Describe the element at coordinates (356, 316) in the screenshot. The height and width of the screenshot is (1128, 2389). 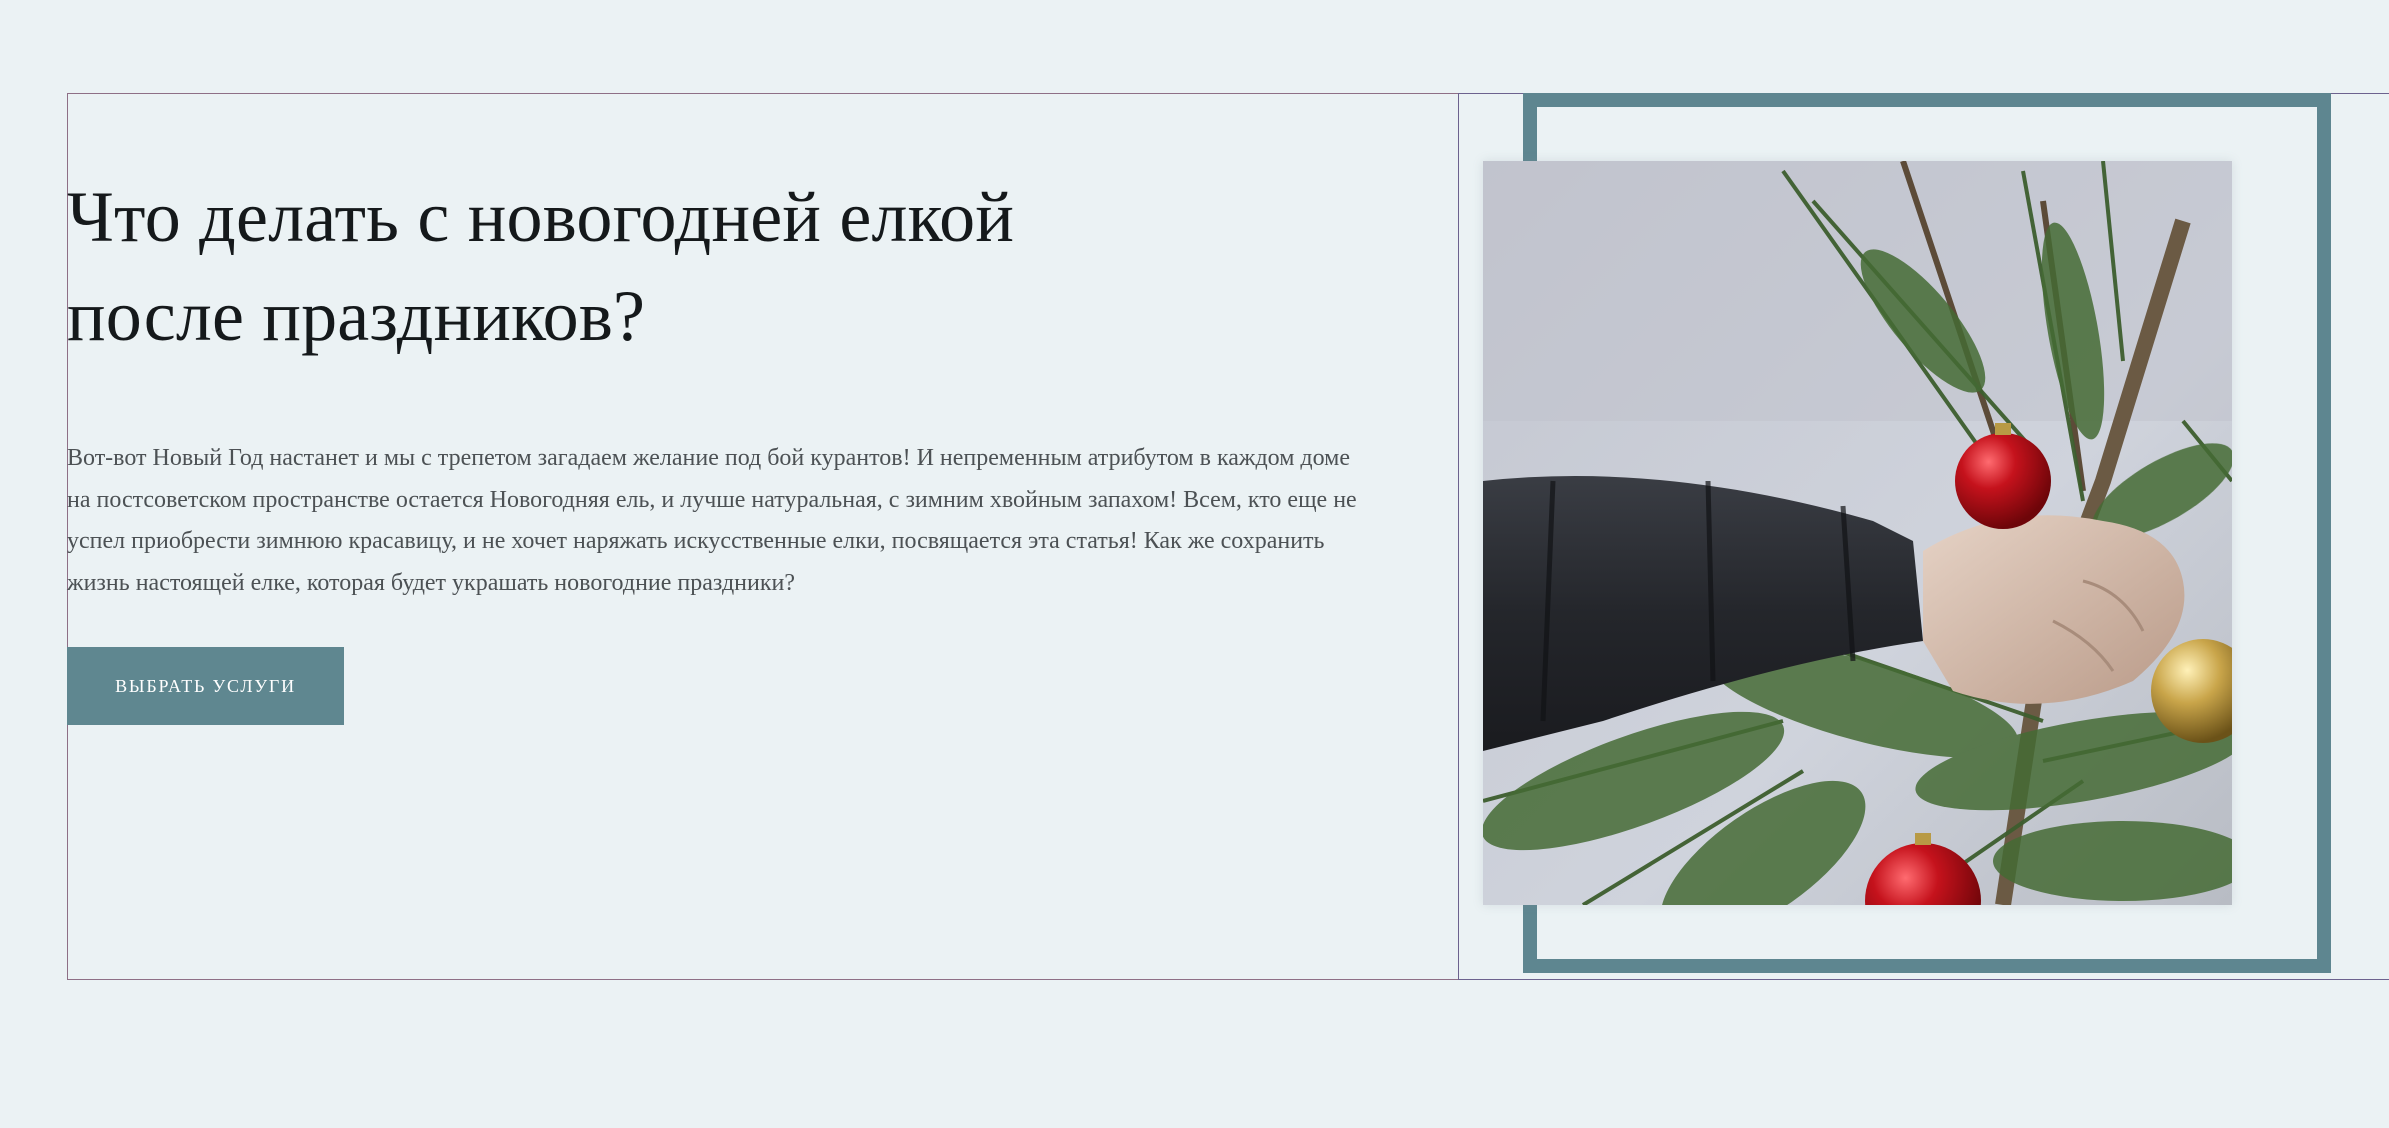
I see `page-title-line-2: после праздников?` at that location.